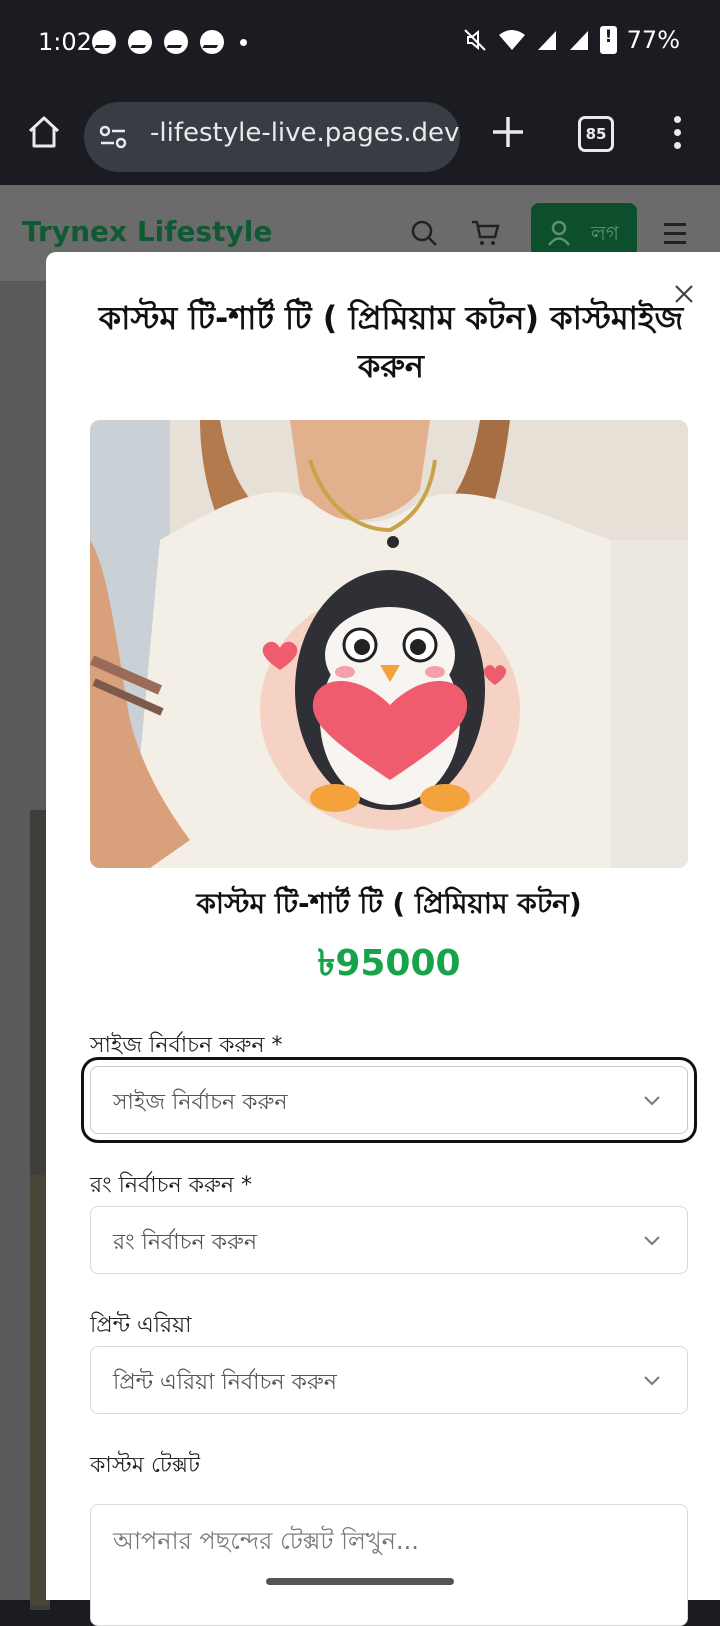 The image size is (720, 1626). What do you see at coordinates (185, 1242) in the screenshot?
I see `color-select-value: রং নির্বাচন করুন` at bounding box center [185, 1242].